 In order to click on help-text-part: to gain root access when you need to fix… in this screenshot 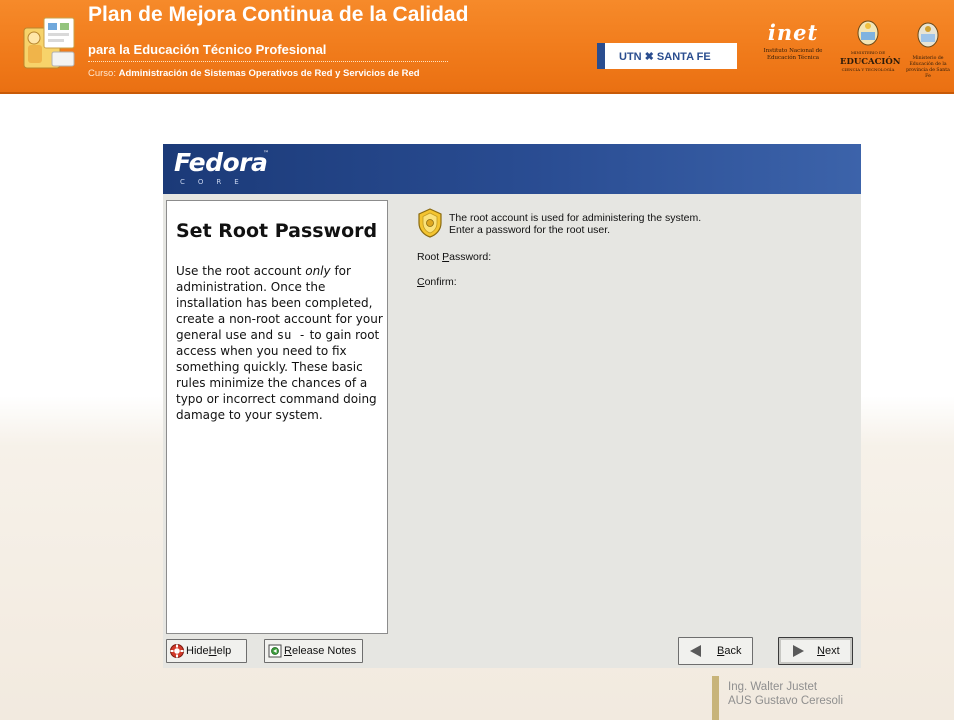, I will do `click(278, 375)`.